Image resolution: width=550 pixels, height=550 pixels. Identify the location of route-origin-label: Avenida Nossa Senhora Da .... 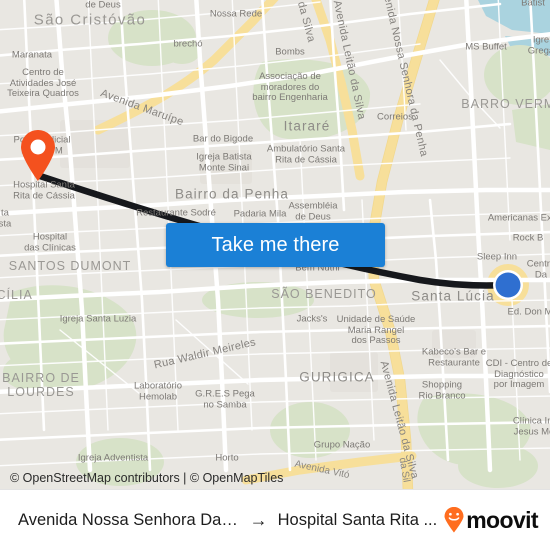
(129, 519).